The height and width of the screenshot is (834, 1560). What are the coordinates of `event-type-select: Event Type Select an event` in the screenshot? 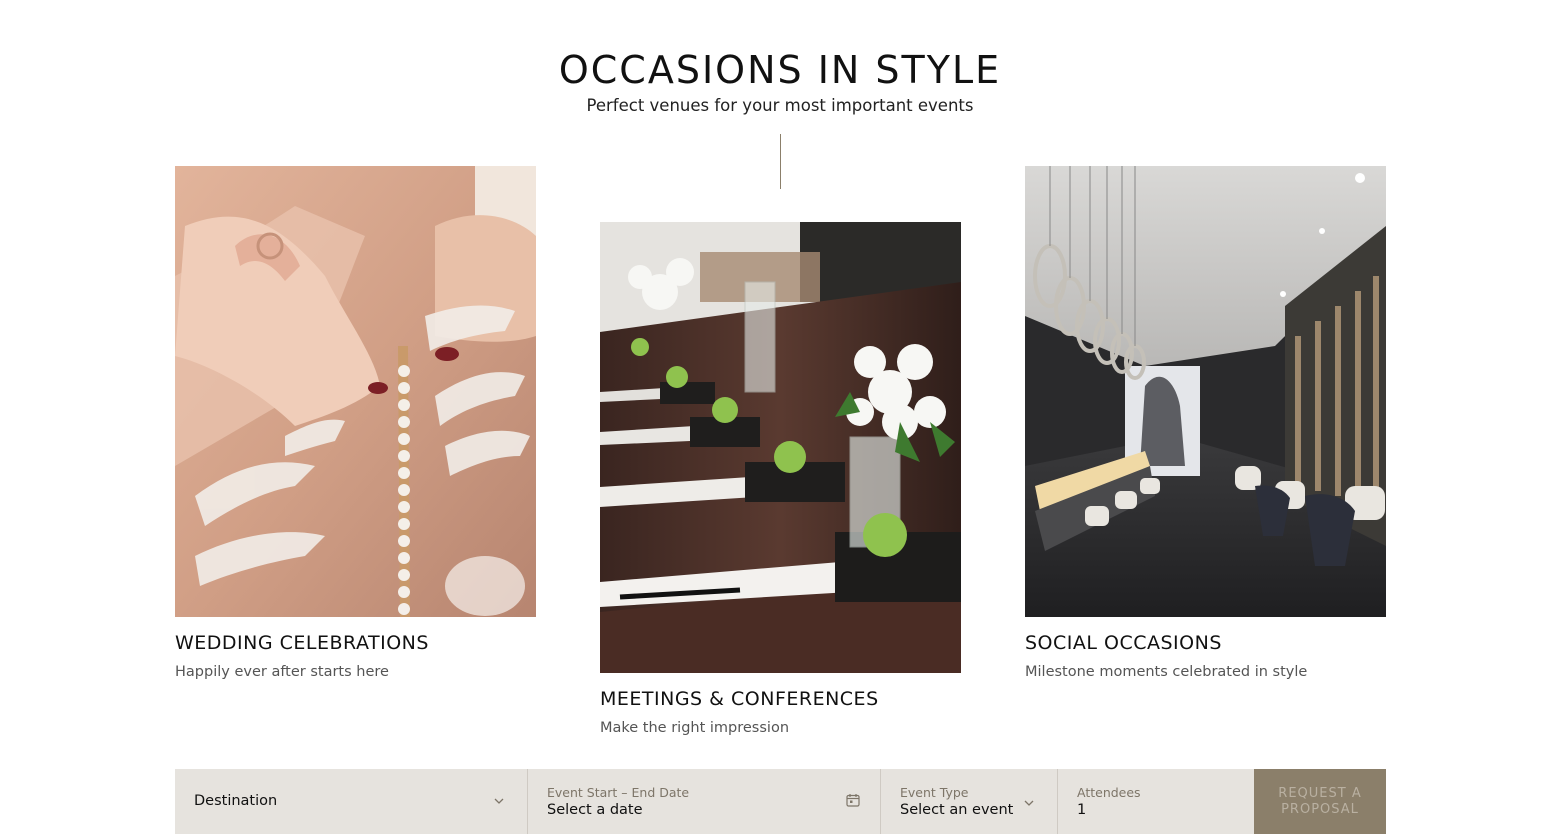 It's located at (969, 801).